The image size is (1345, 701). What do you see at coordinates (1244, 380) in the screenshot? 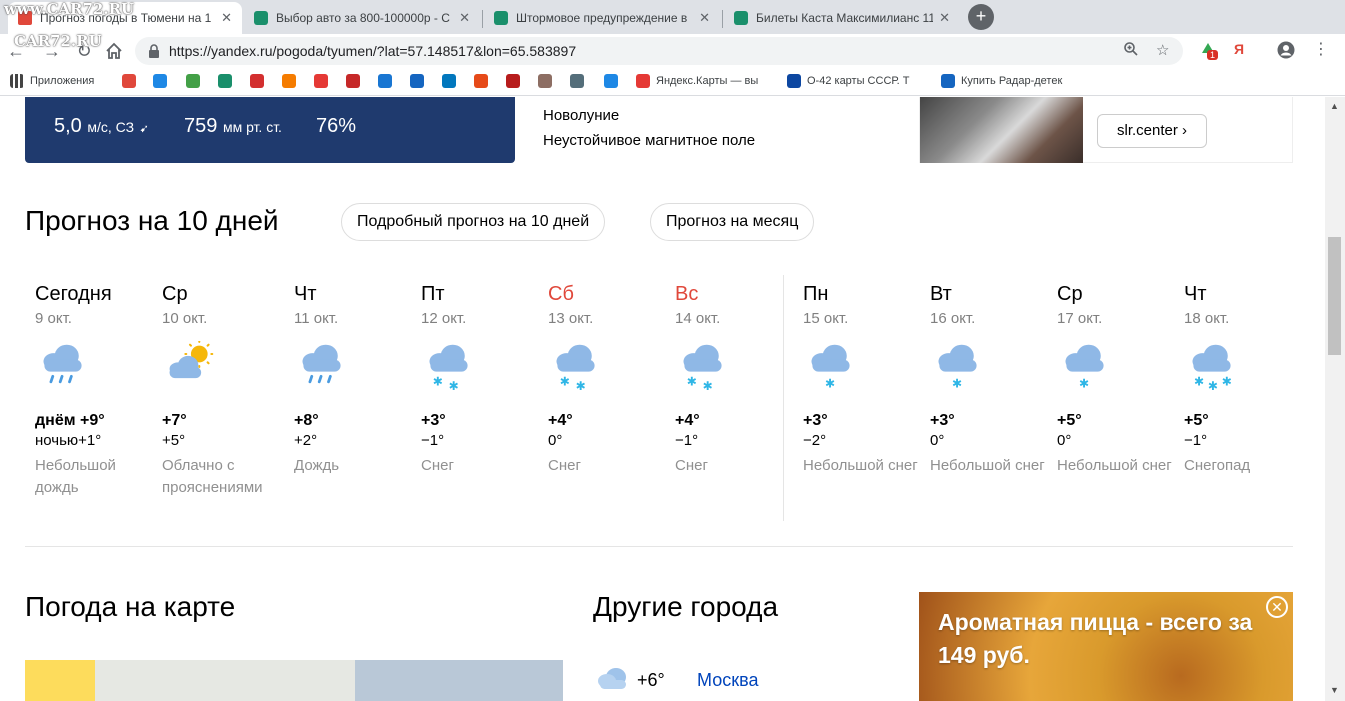
I see `forecast-day: Чт 18 окт. ✱ ✱ ✱ +5° −1° Снегопад` at bounding box center [1244, 380].